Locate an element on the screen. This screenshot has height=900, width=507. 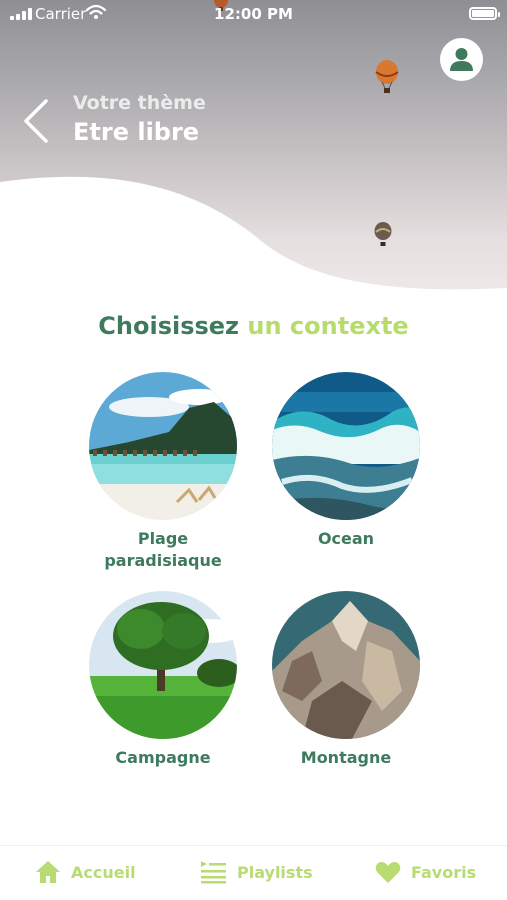
context-label: Campagne is located at coordinates (163, 757).